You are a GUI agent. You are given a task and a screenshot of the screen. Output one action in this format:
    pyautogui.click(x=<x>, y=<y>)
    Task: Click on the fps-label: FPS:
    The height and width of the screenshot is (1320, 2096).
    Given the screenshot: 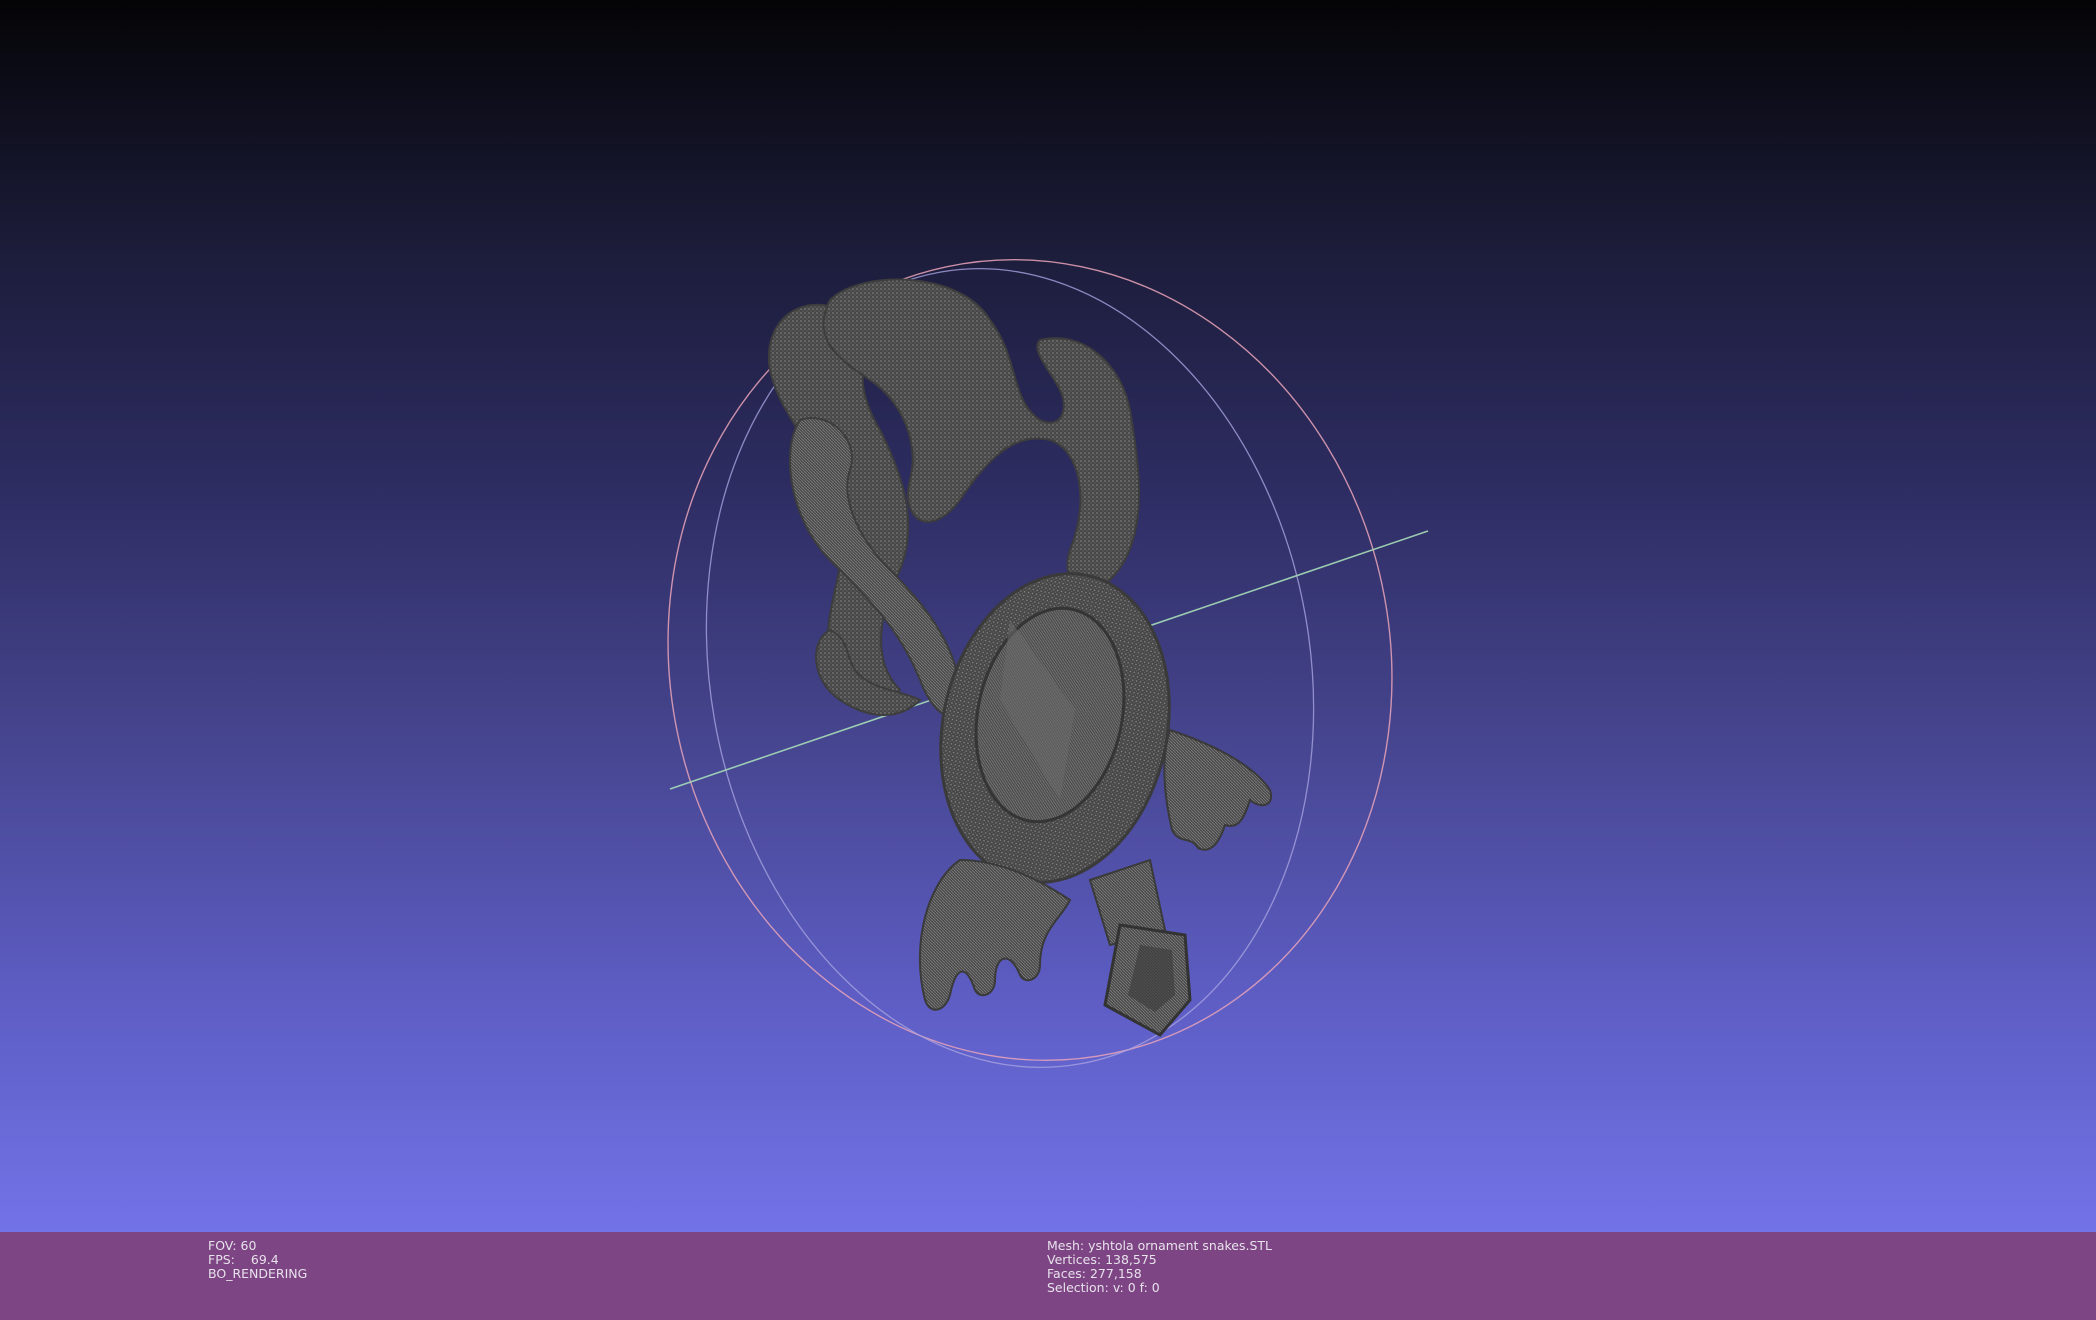 What is the action you would take?
    pyautogui.click(x=221, y=1259)
    